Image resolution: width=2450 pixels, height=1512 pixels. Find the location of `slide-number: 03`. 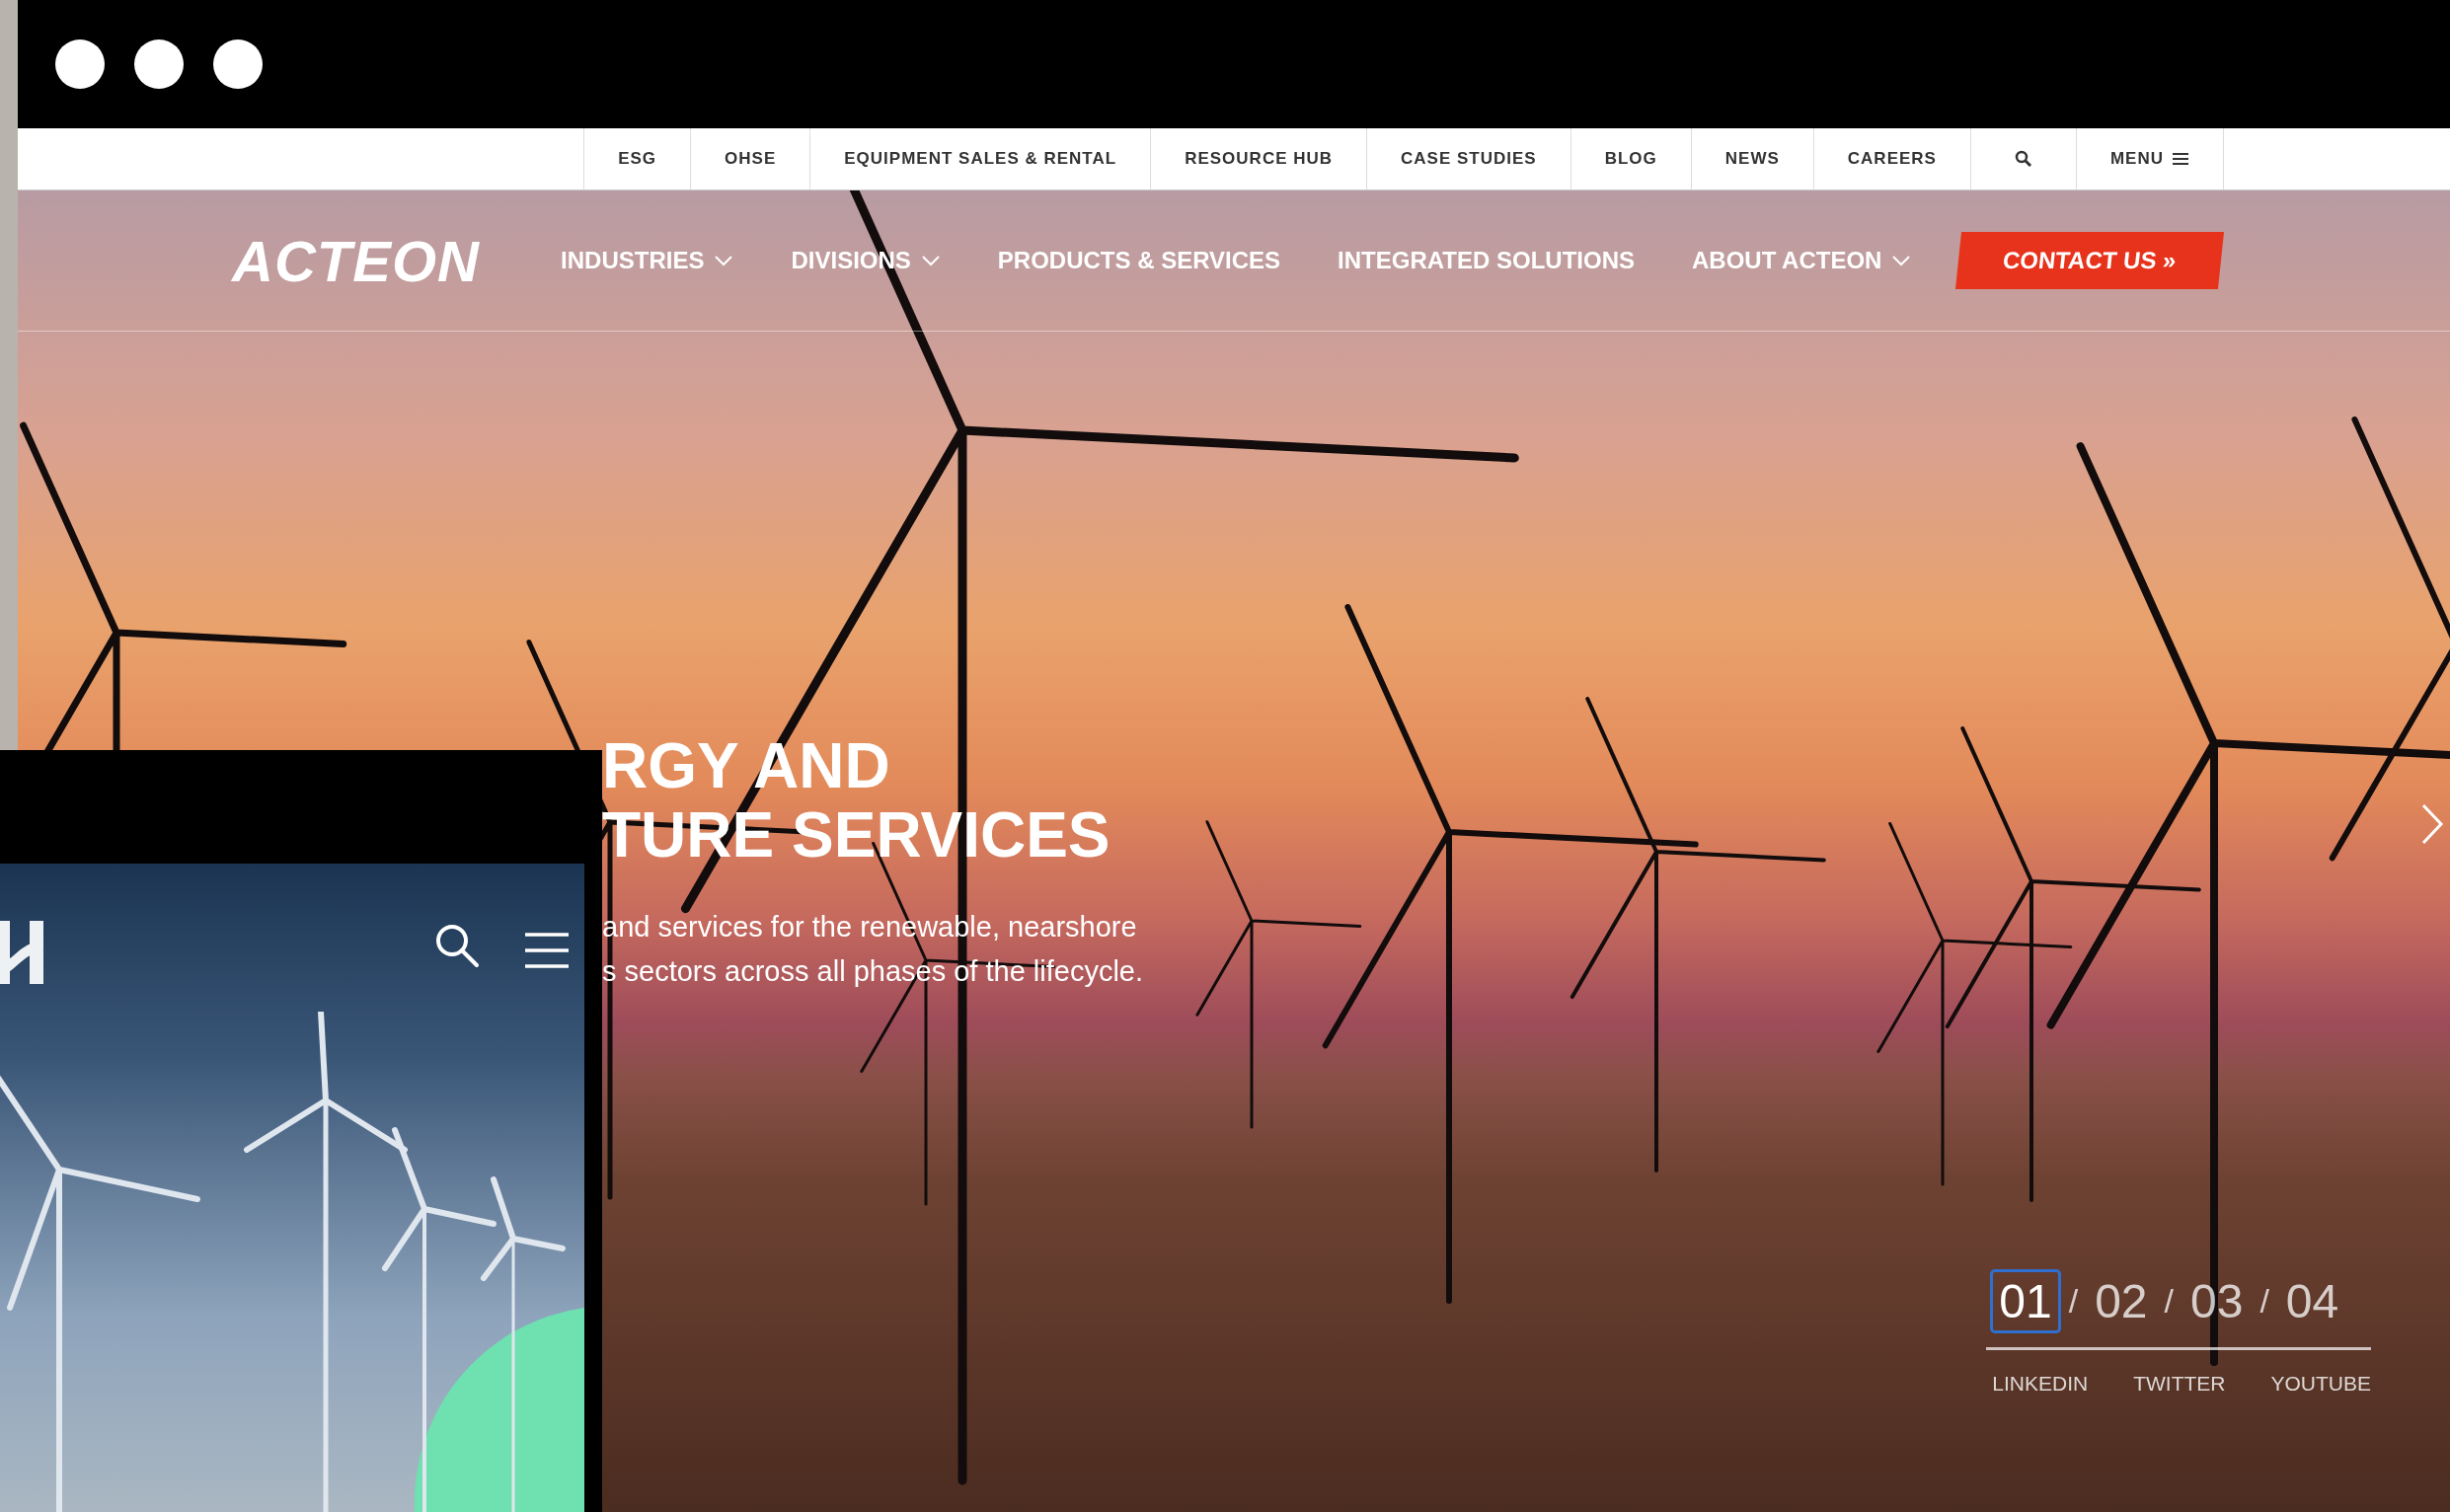

slide-number: 03 is located at coordinates (2217, 1301).